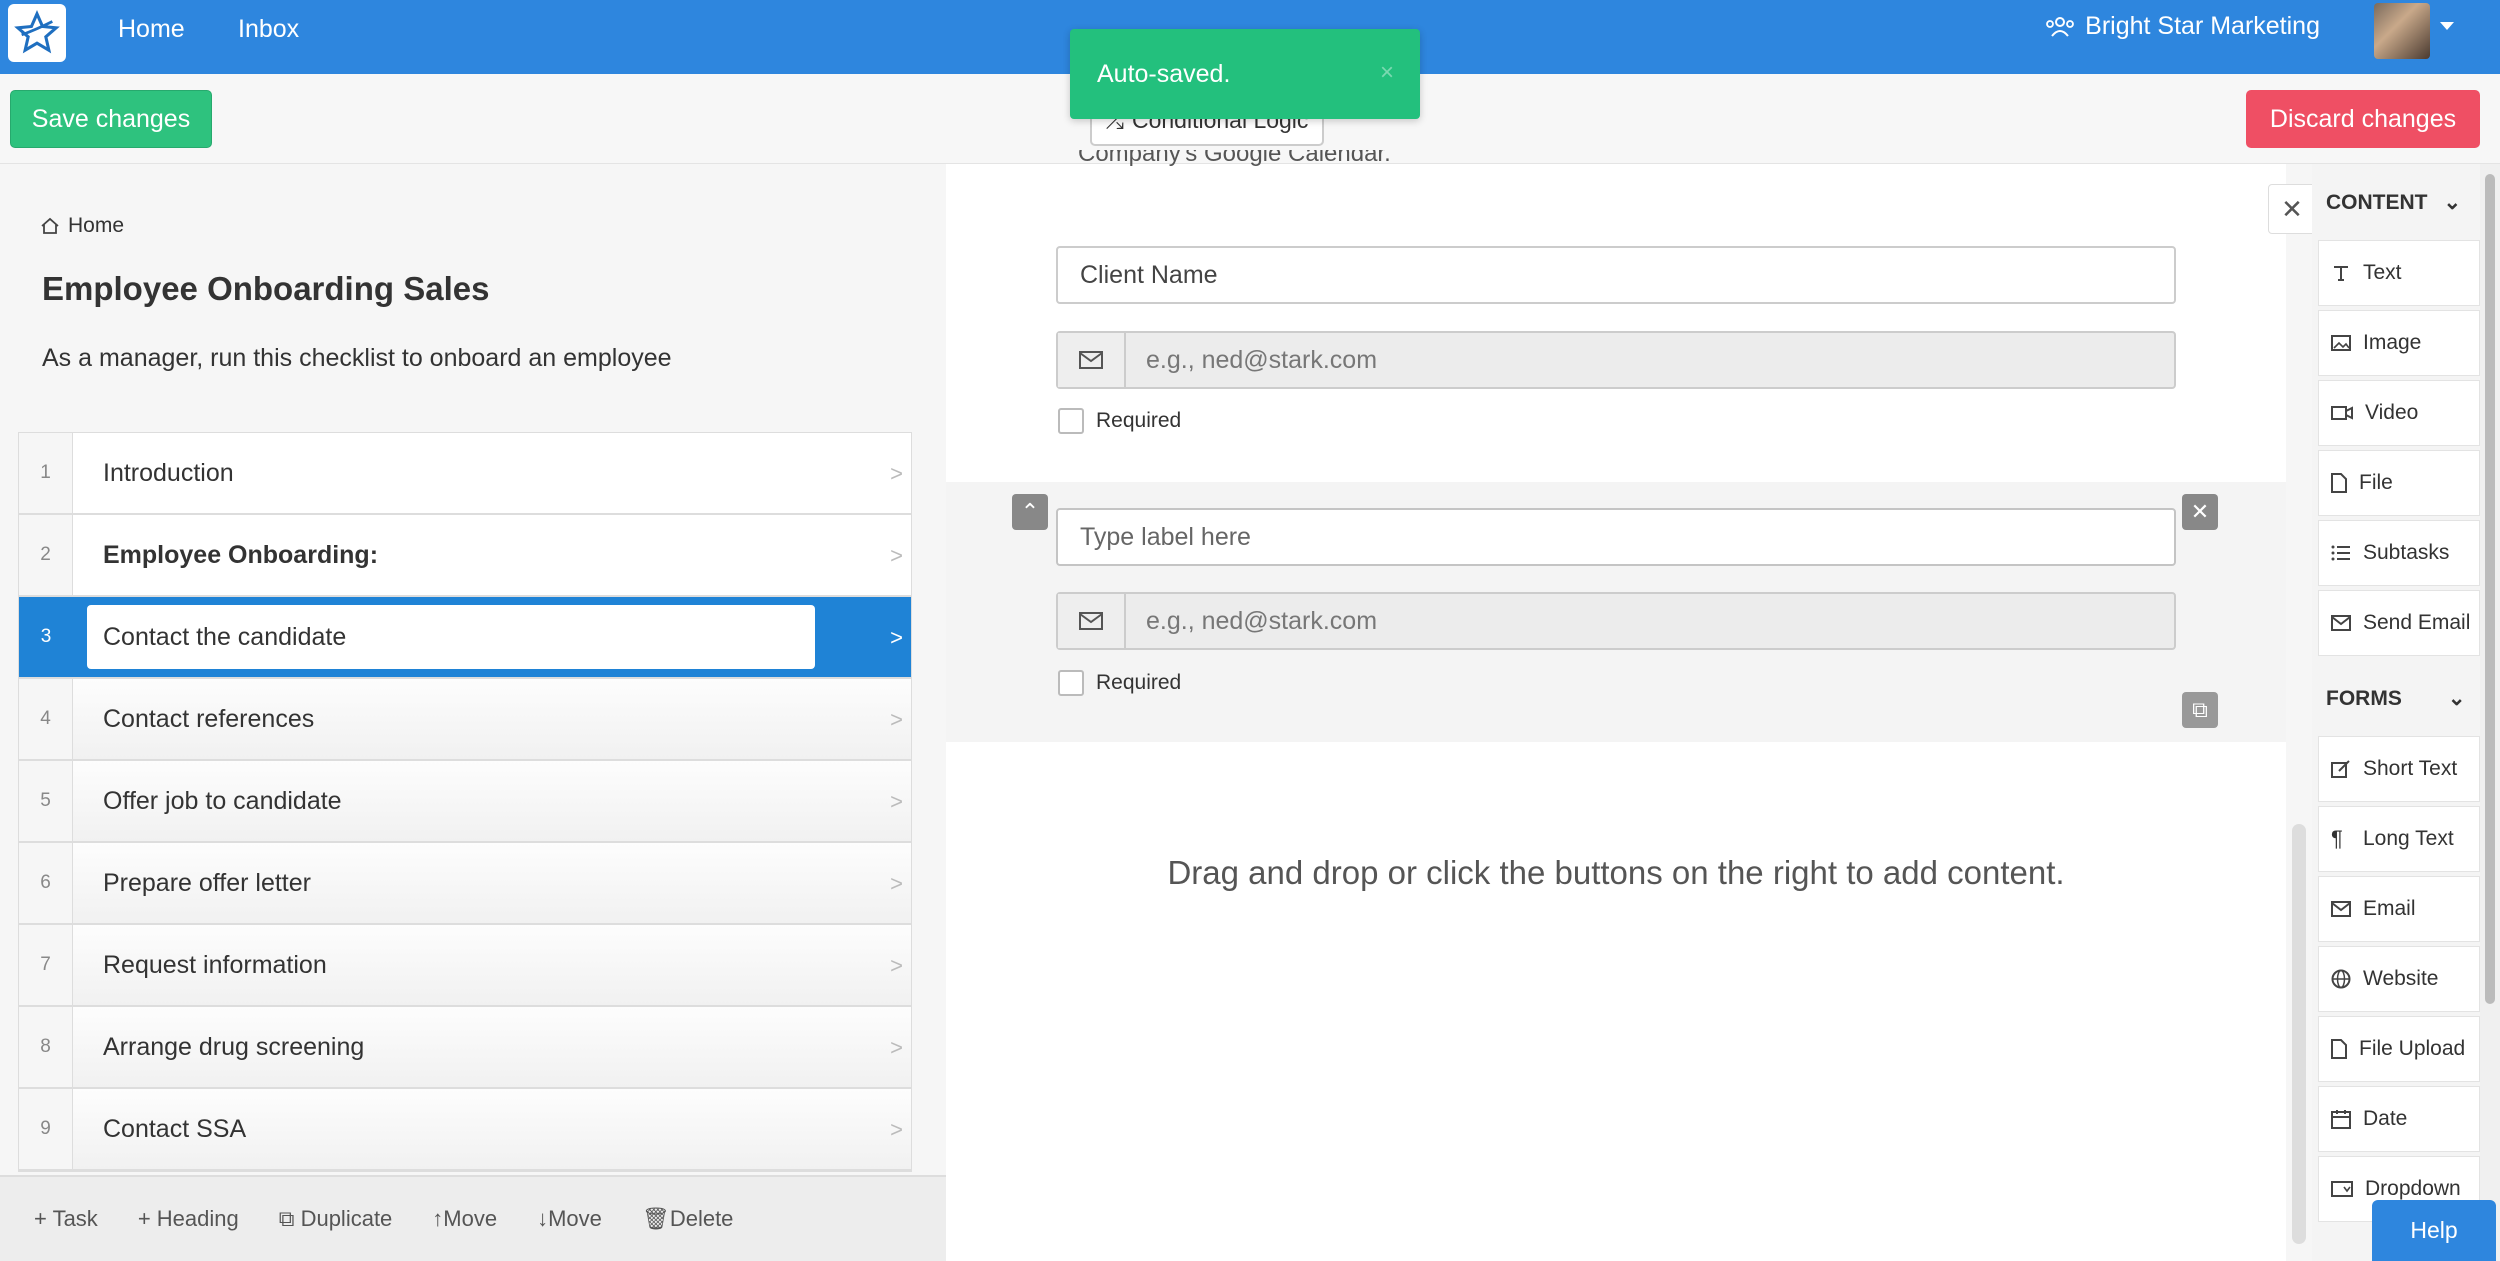  I want to click on task-row: 5 Offer job to candidate >, so click(465, 802).